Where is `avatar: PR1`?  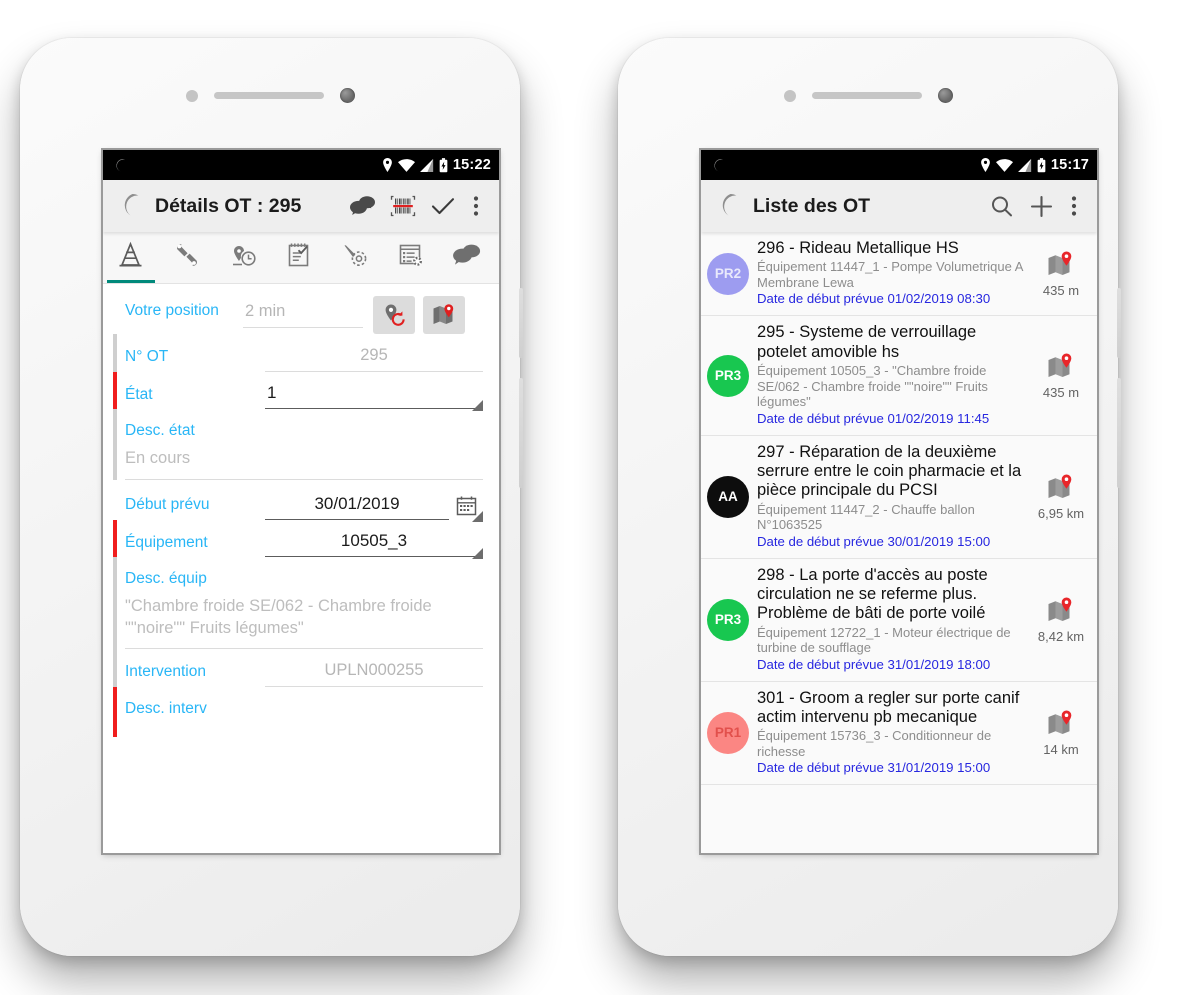 avatar: PR1 is located at coordinates (728, 732).